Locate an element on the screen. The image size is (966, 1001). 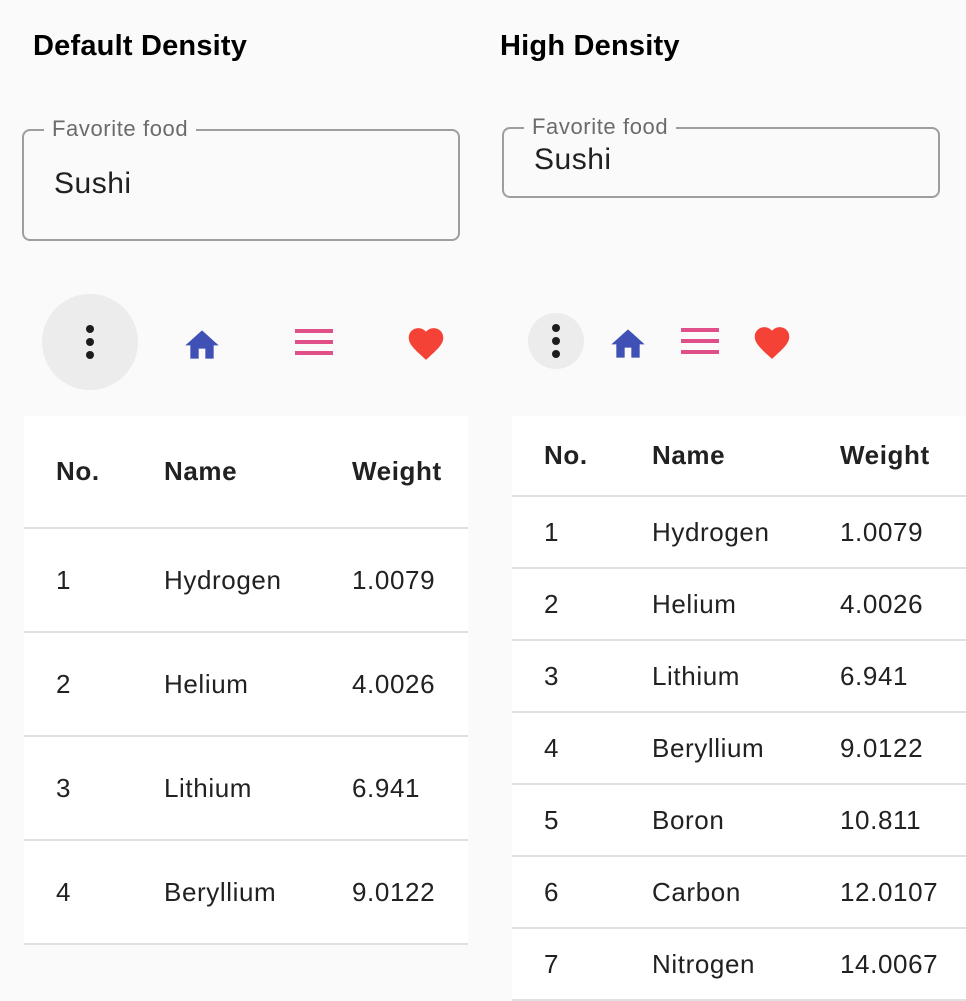
table-row: 6 Carbon 12.0107 is located at coordinates (739, 892).